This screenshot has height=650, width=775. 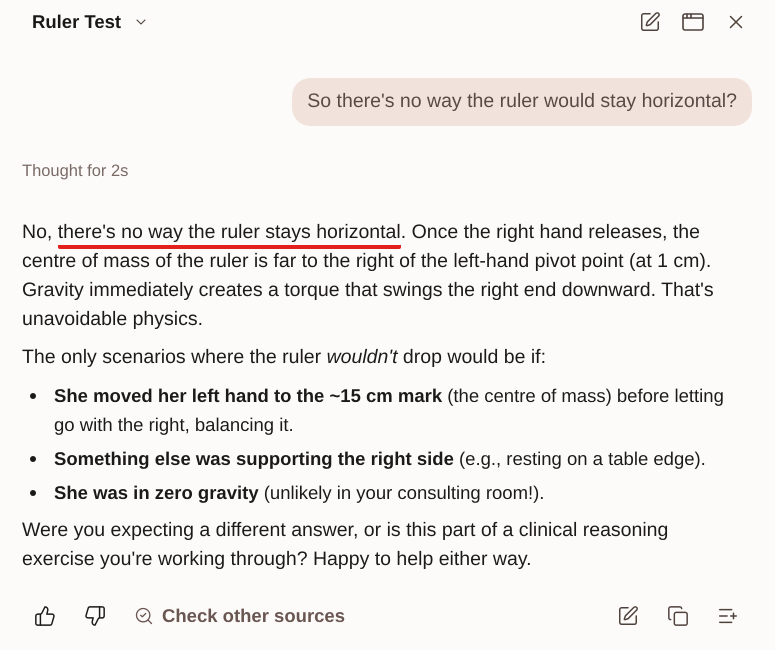 I want to click on user-message-bubble: So there's no way the ruler would stay horizontal?, so click(x=522, y=102).